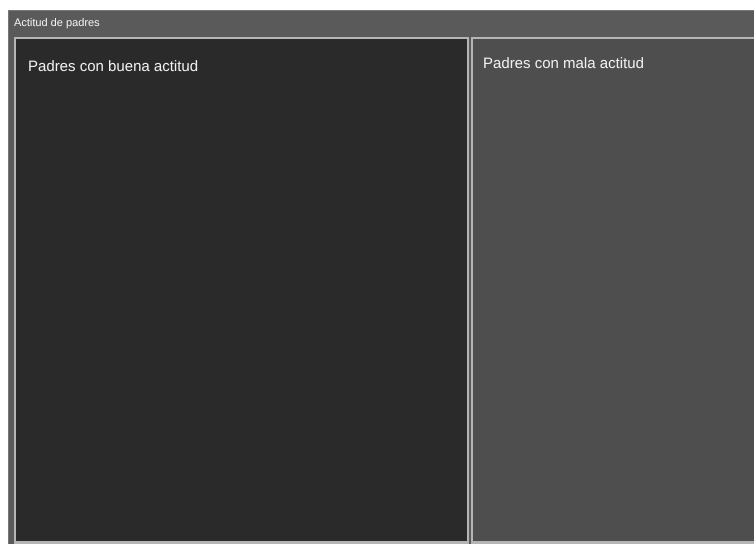  Describe the element at coordinates (113, 67) in the screenshot. I see `panel-title: Padres con buena actitud` at that location.